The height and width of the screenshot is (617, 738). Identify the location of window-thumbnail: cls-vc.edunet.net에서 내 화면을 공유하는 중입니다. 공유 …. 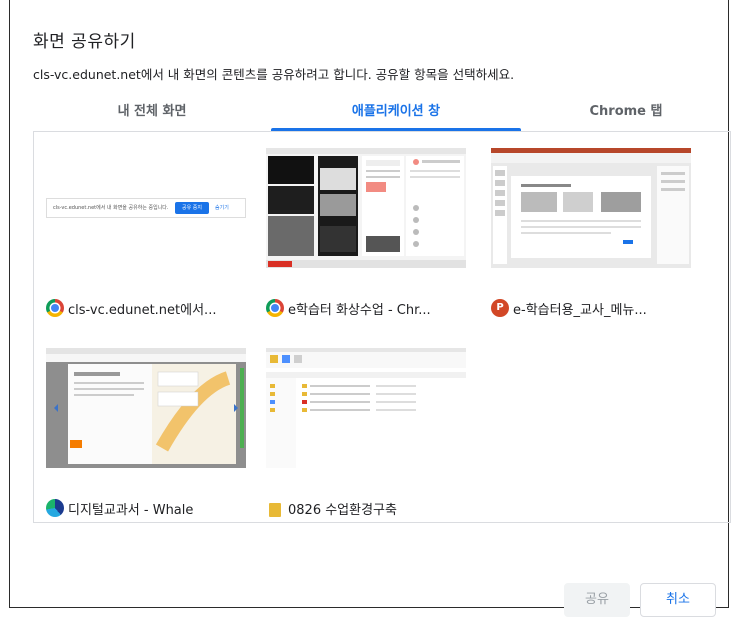
(146, 208).